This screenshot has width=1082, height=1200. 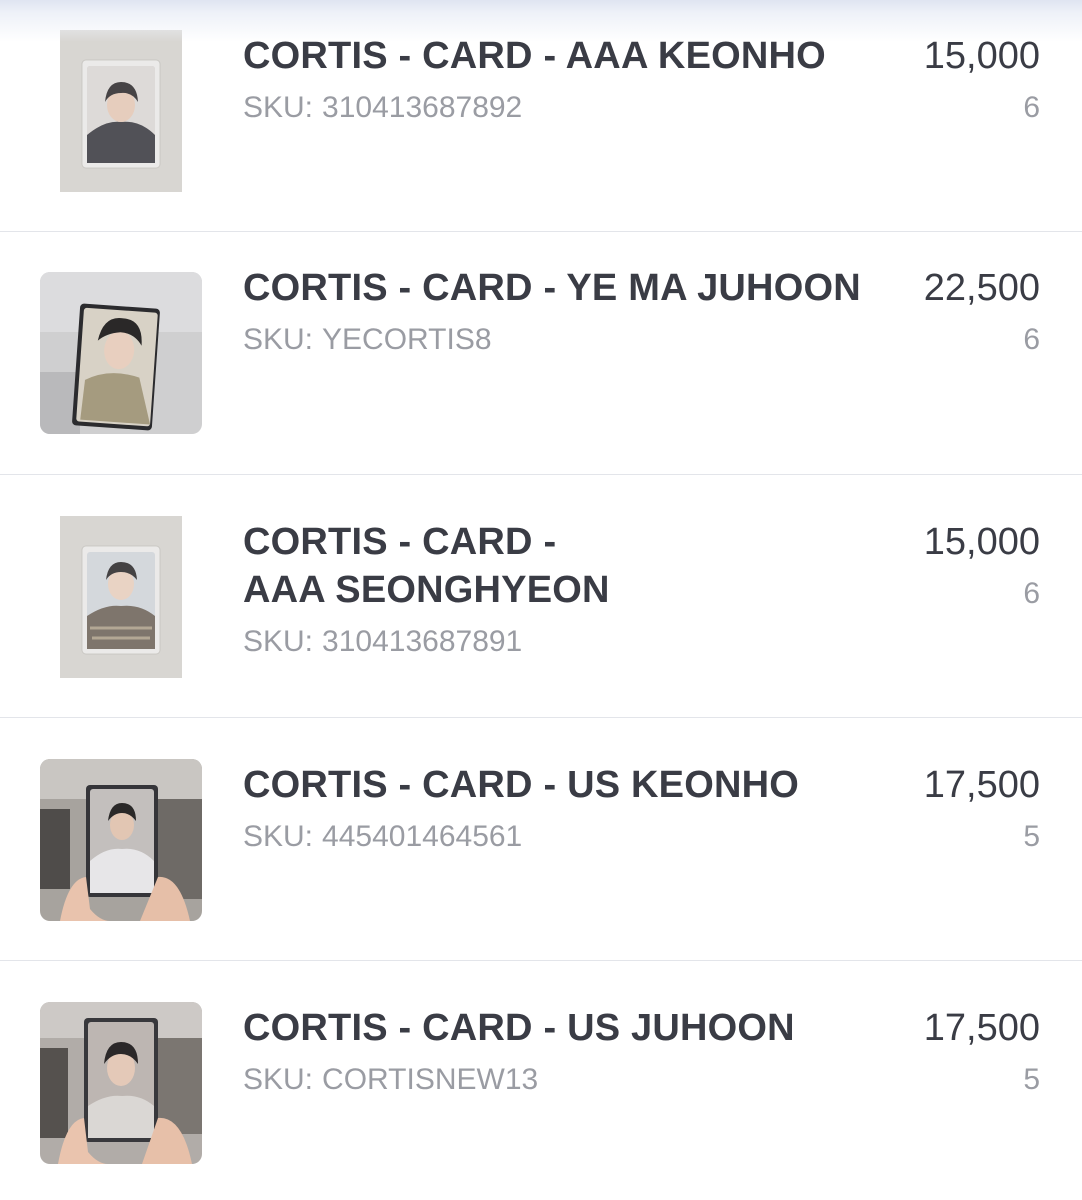 What do you see at coordinates (519, 1028) in the screenshot?
I see `product-title-line: CORTIS - CARD - US JUHOON` at bounding box center [519, 1028].